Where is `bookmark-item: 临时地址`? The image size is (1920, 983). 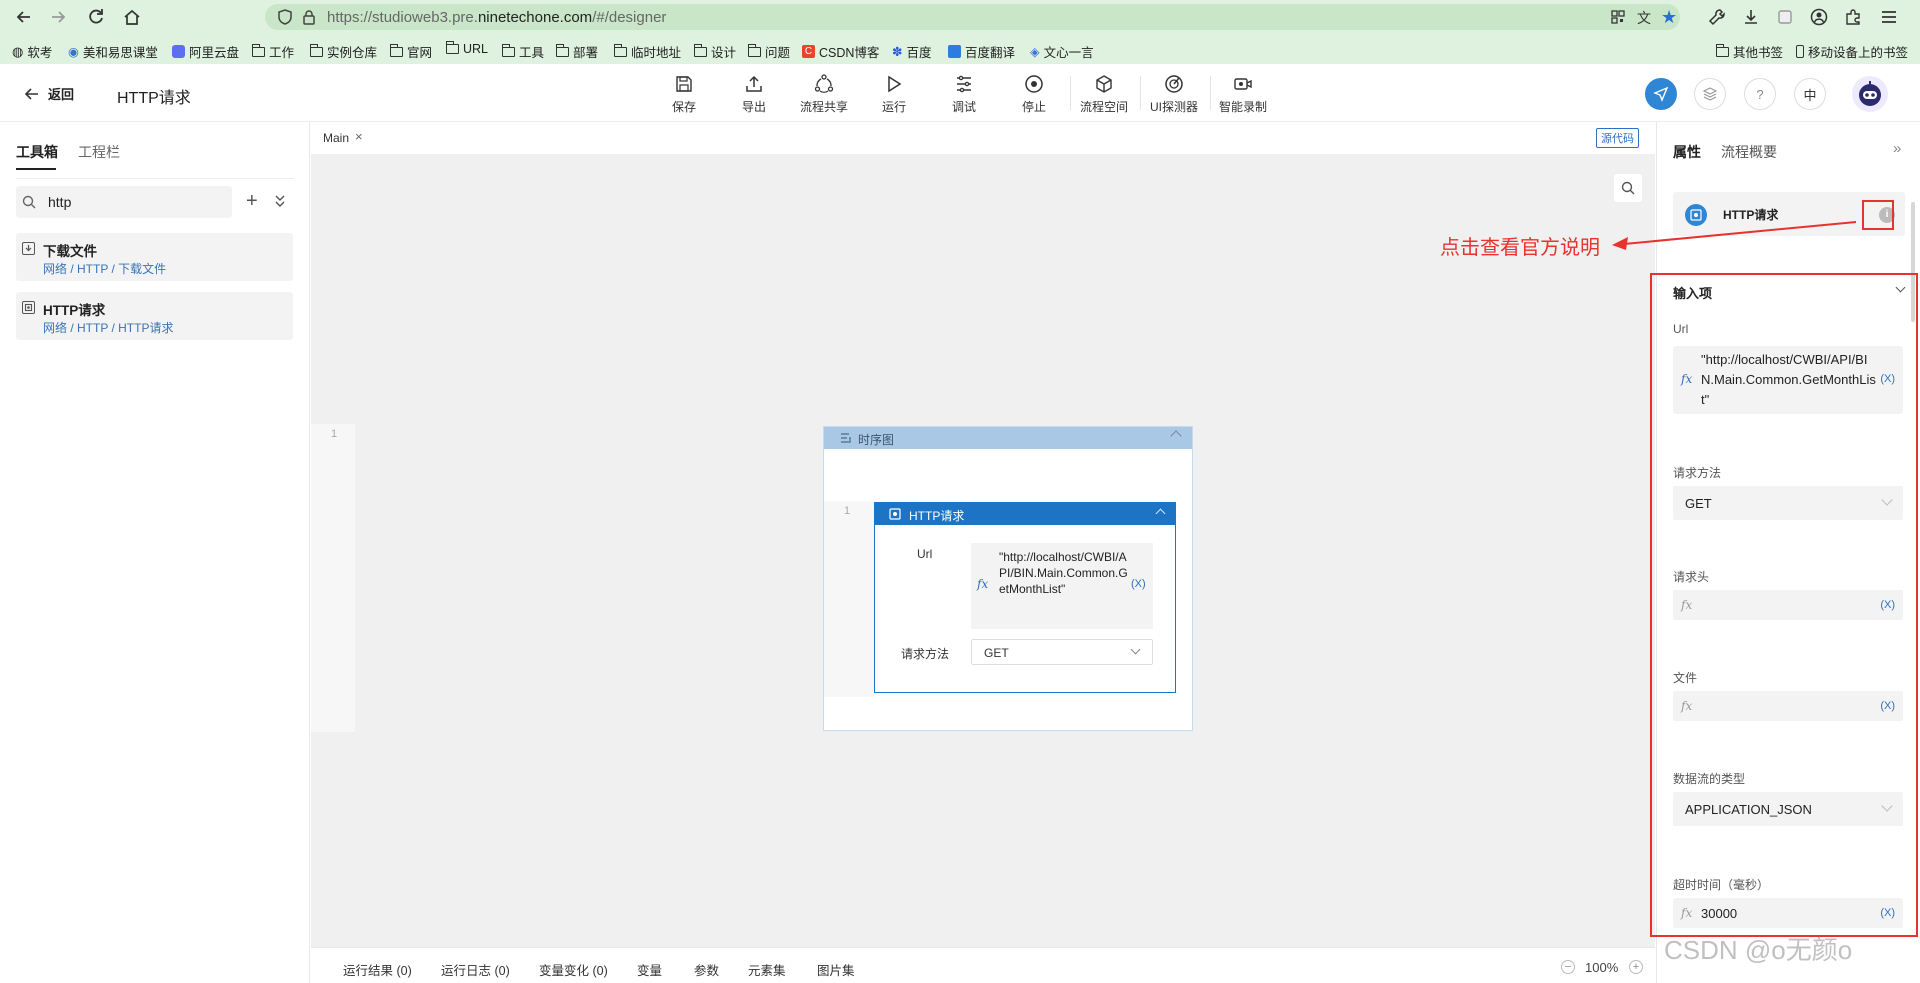
bookmark-item: 临时地址 is located at coordinates (647, 51).